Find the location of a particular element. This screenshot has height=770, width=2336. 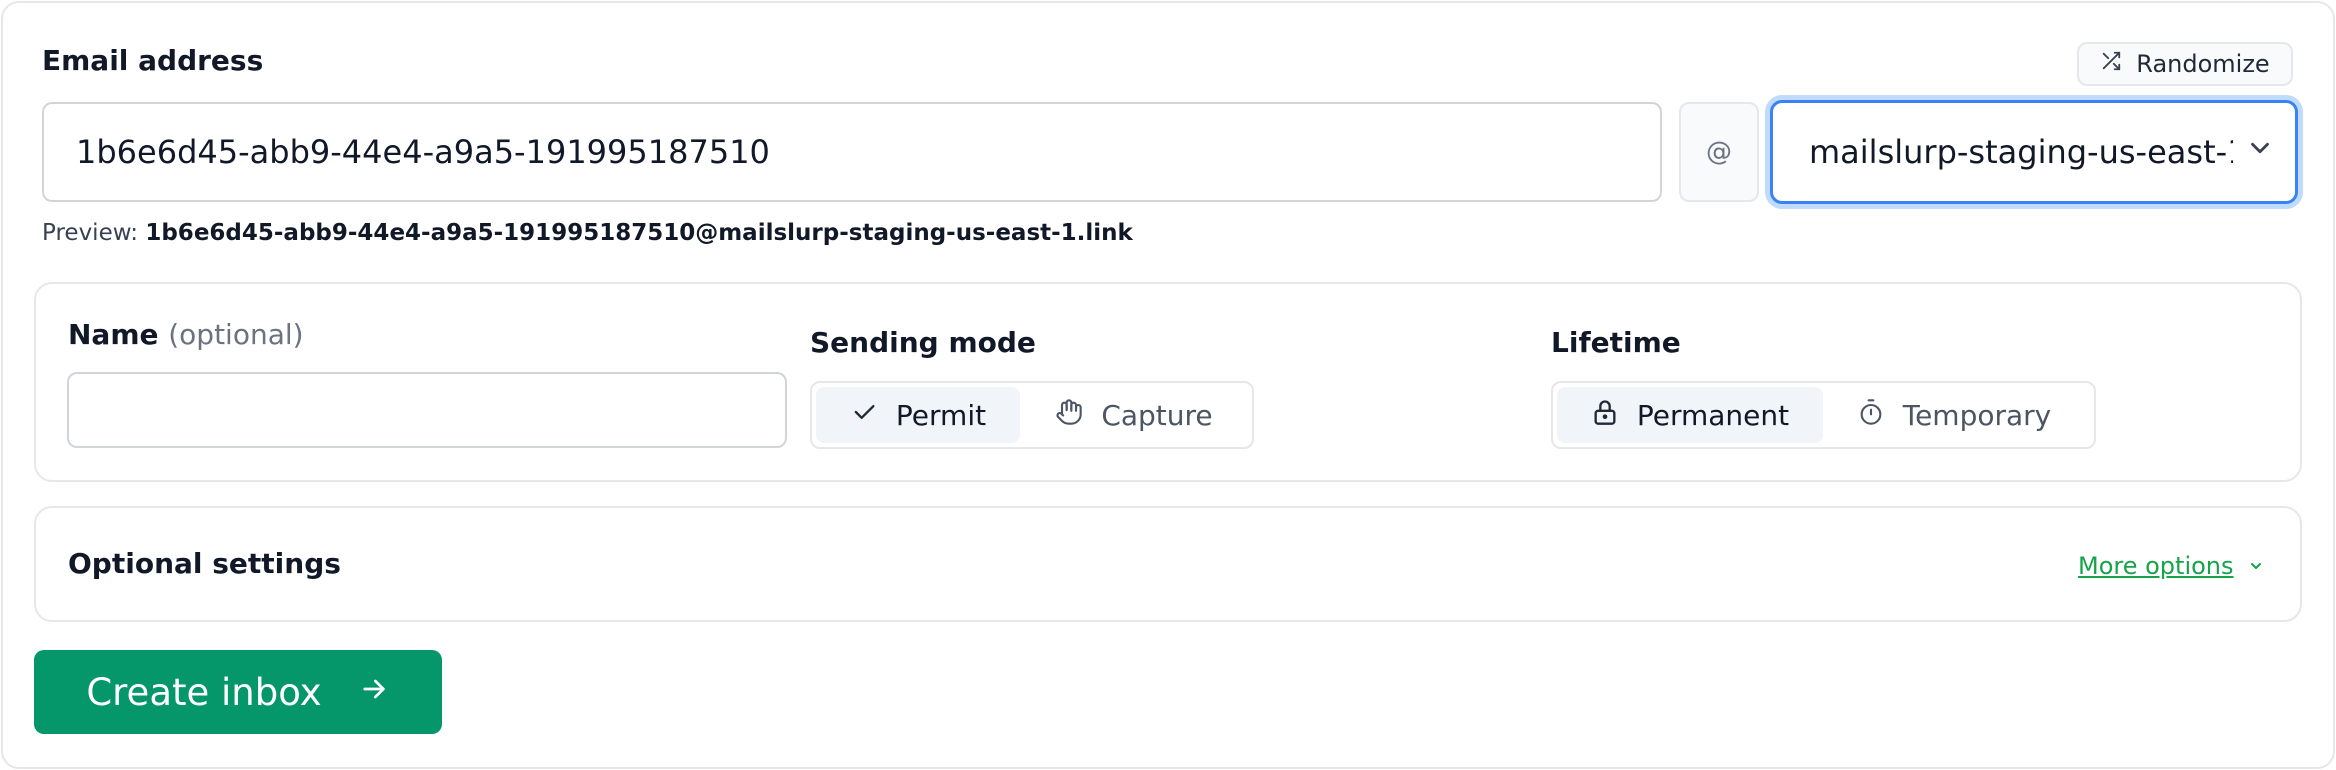

hand-icon is located at coordinates (1069, 415).